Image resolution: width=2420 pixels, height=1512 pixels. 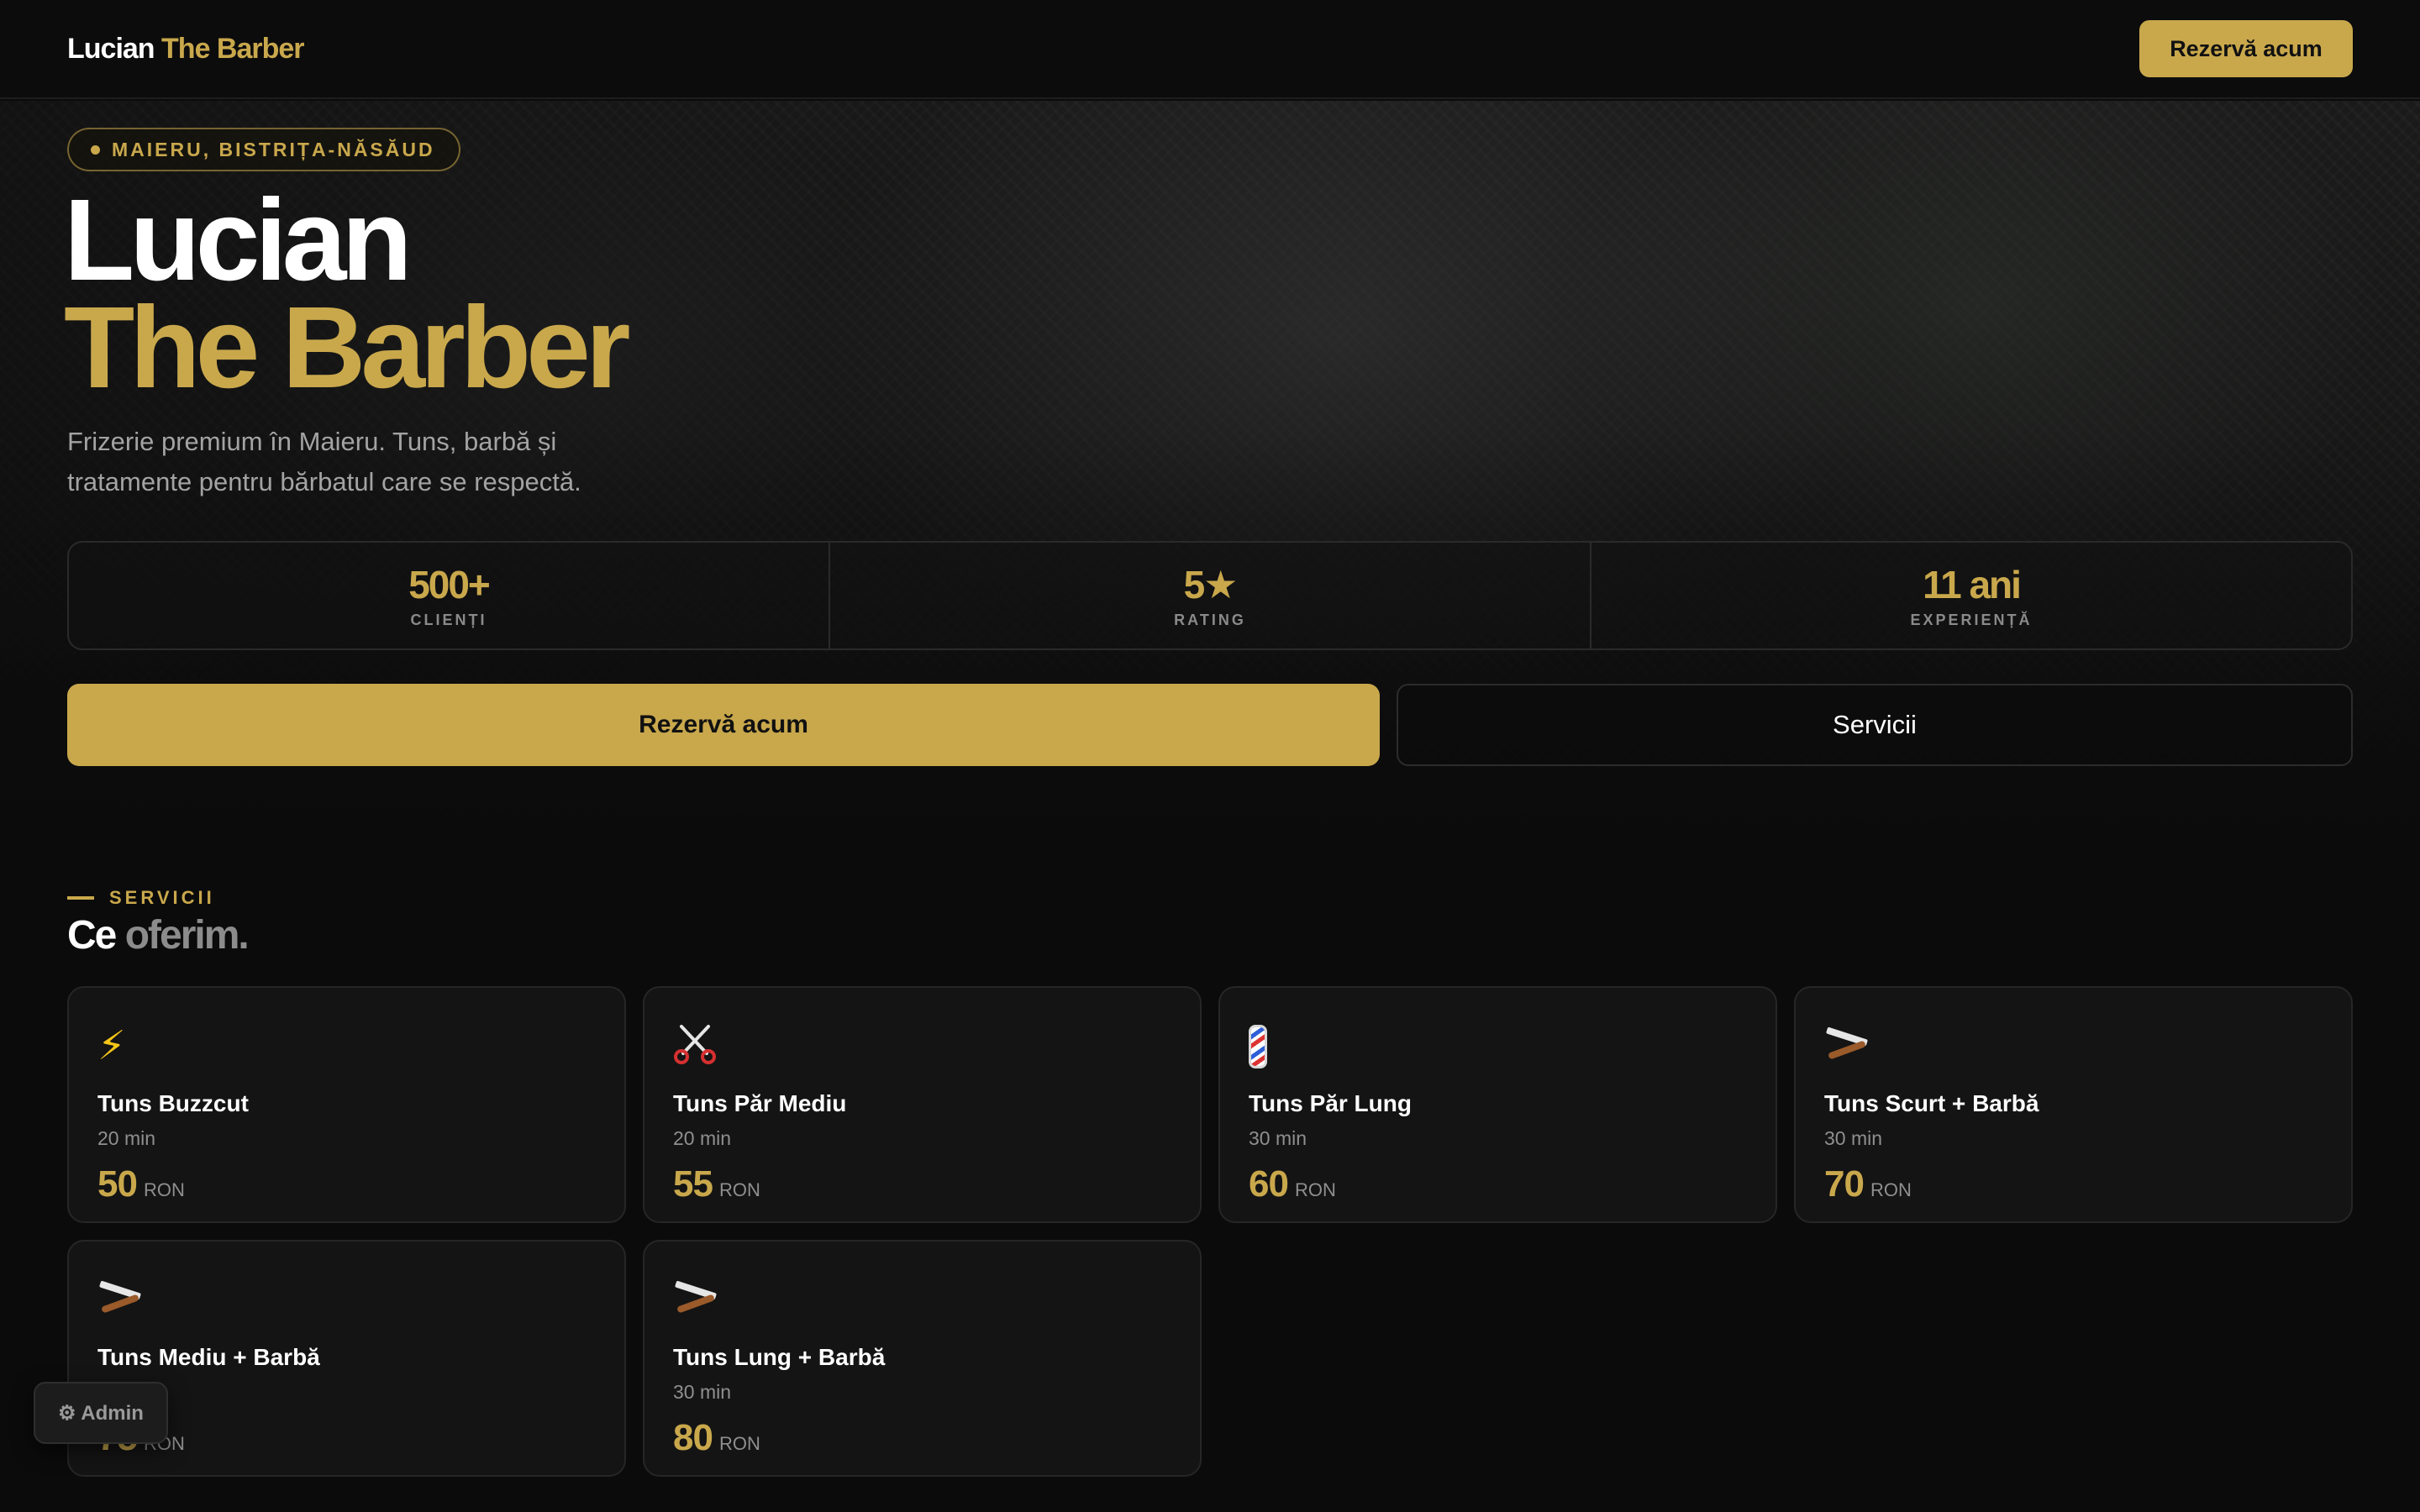 I want to click on header-book-button: Rezervă acum, so click(x=2246, y=48).